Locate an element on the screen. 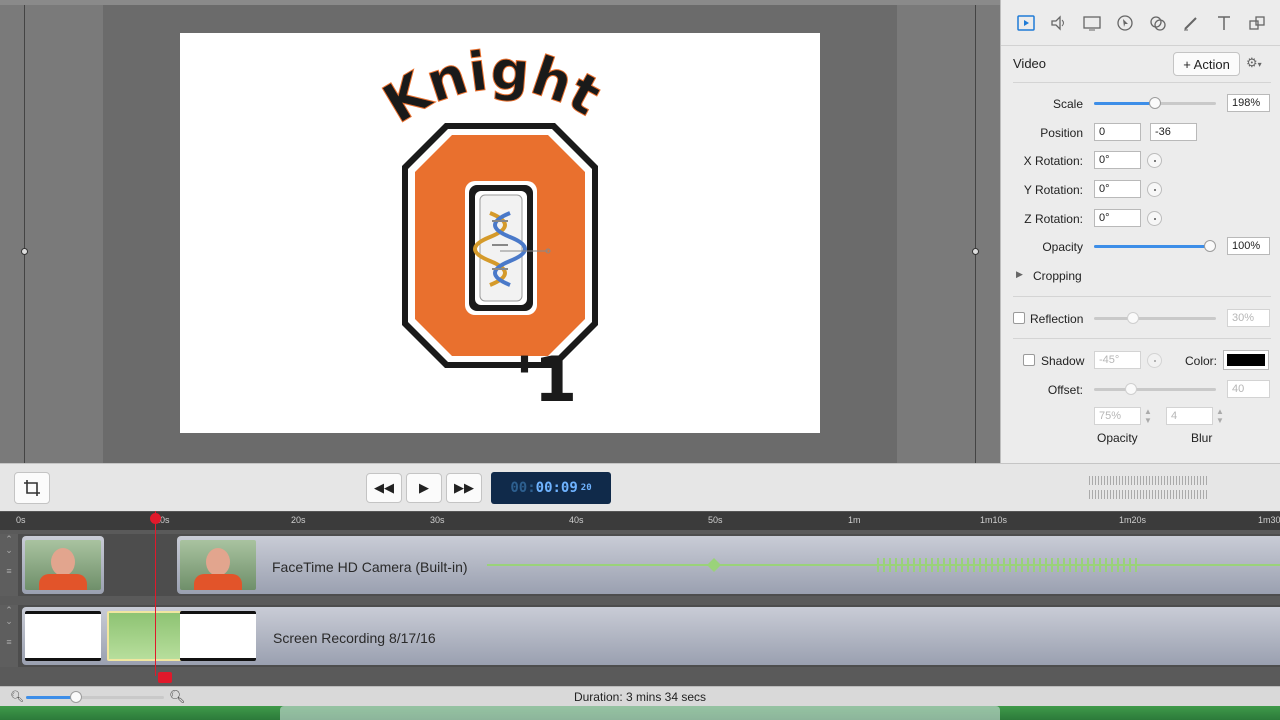 This screenshot has width=1280, height=720. reflection-field: 30% is located at coordinates (1248, 318).